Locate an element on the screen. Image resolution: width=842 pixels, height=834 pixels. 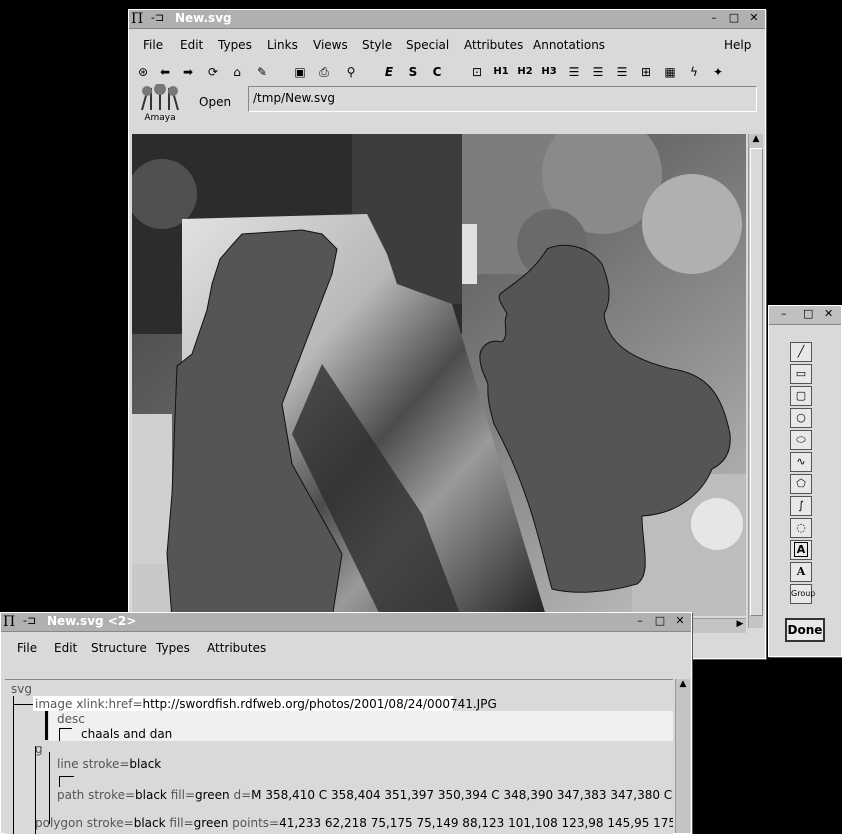
tree-node-line: line stroke=black is located at coordinates (109, 764).